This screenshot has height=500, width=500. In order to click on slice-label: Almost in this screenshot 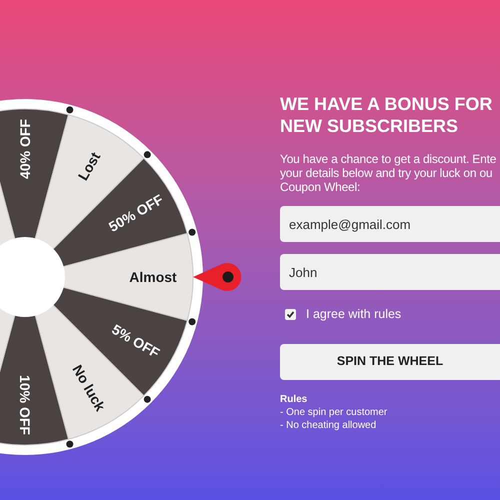, I will do `click(153, 277)`.